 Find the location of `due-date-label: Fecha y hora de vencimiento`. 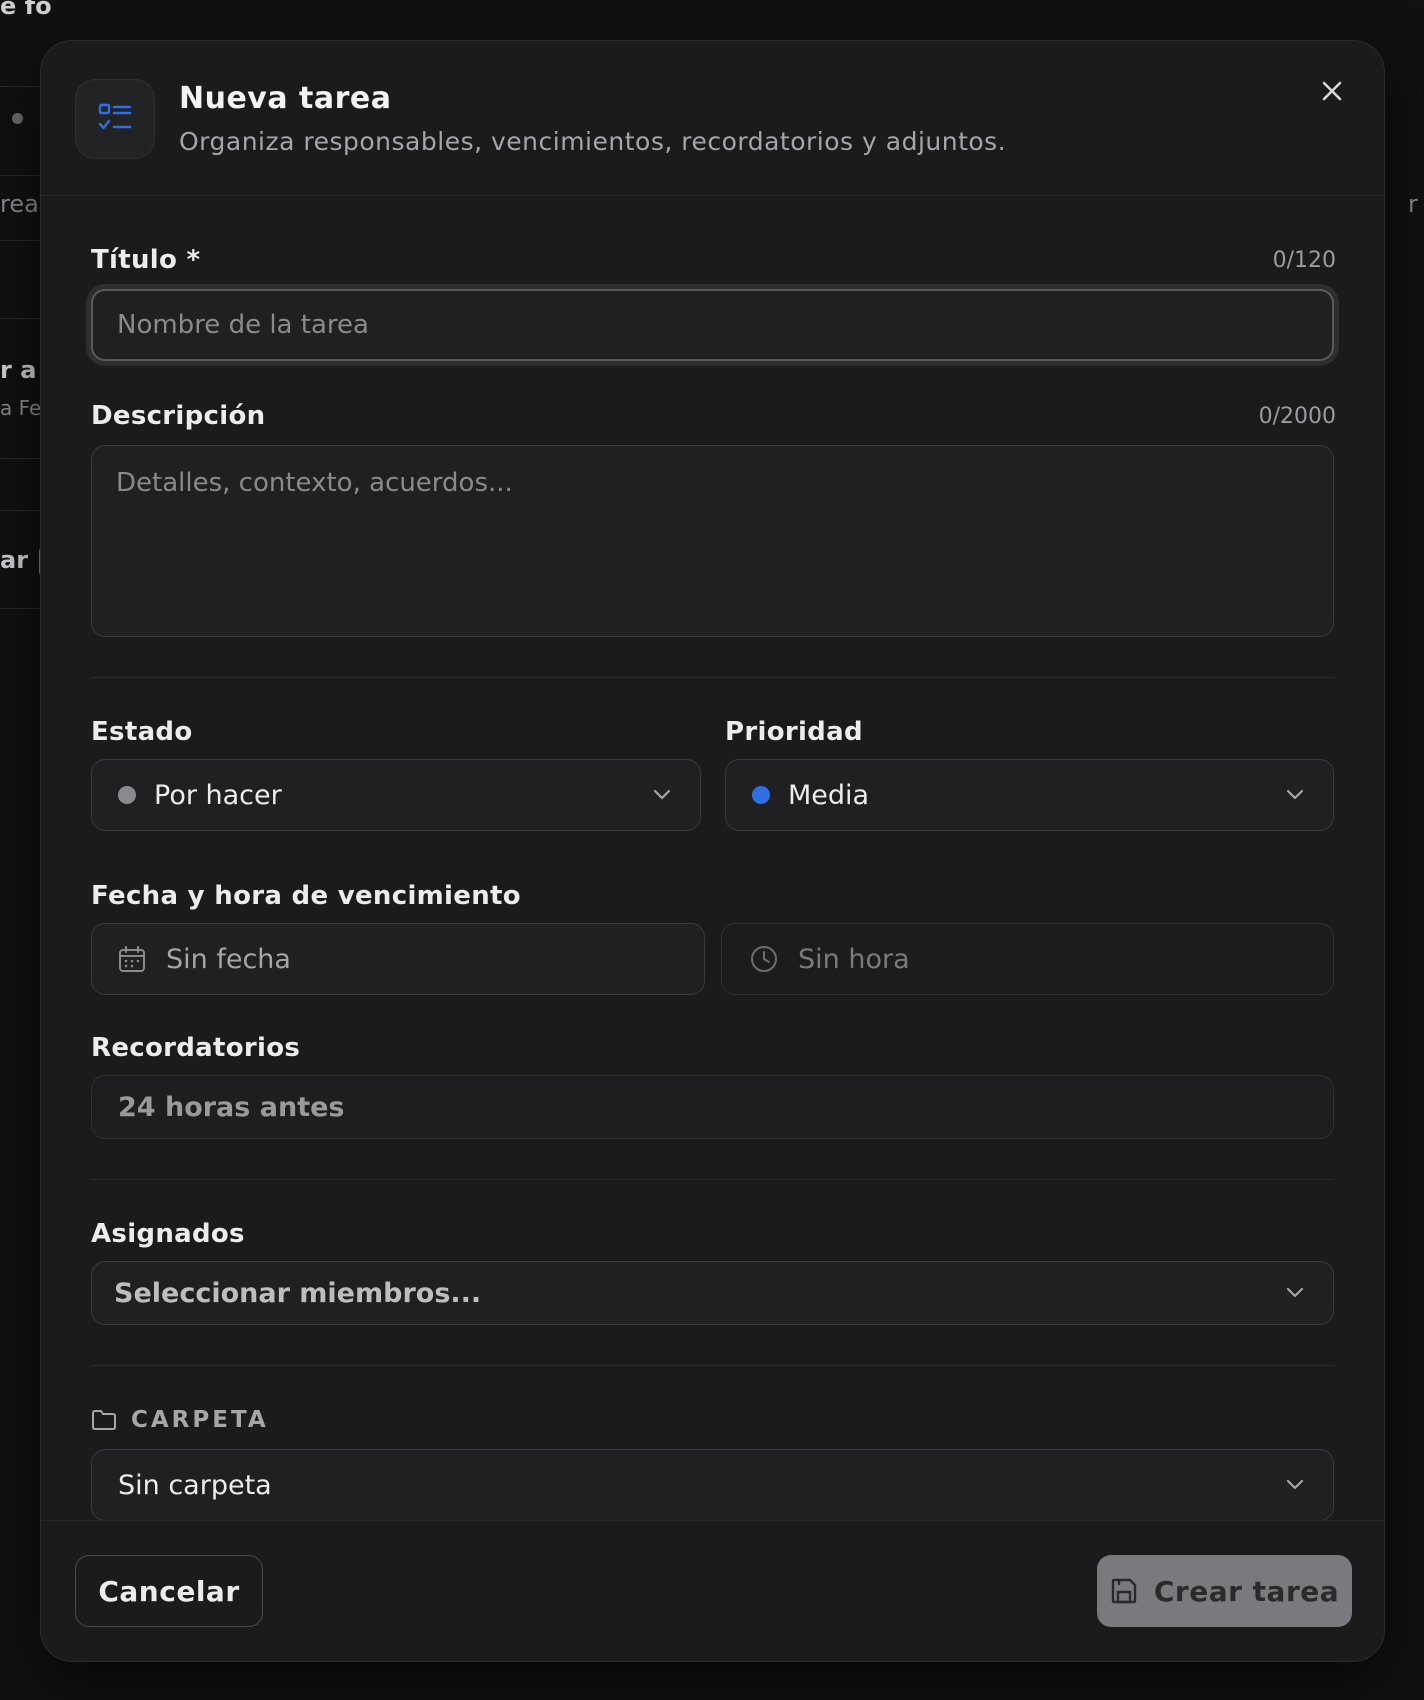

due-date-label: Fecha y hora de vencimiento is located at coordinates (306, 896).